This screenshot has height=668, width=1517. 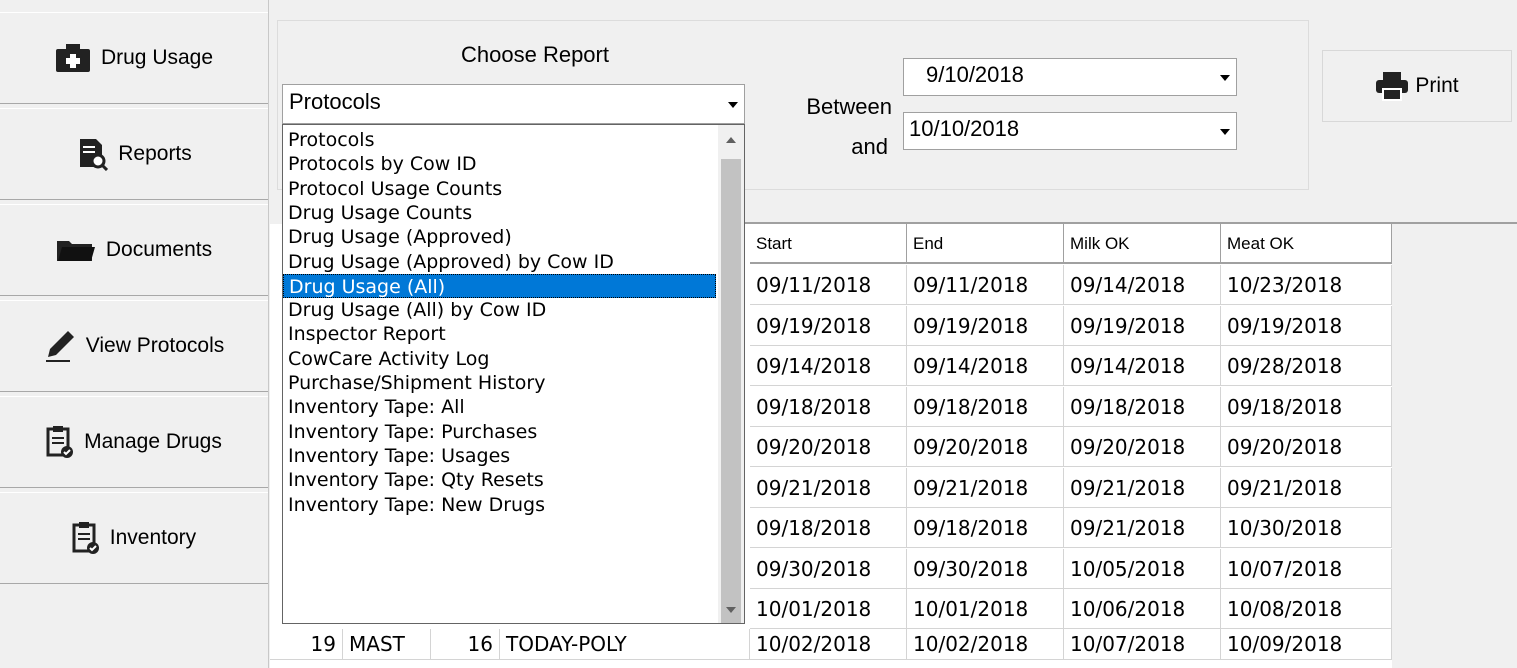 What do you see at coordinates (1306, 644) in the screenshot?
I see `cell-meat-ok: 10/09/2018` at bounding box center [1306, 644].